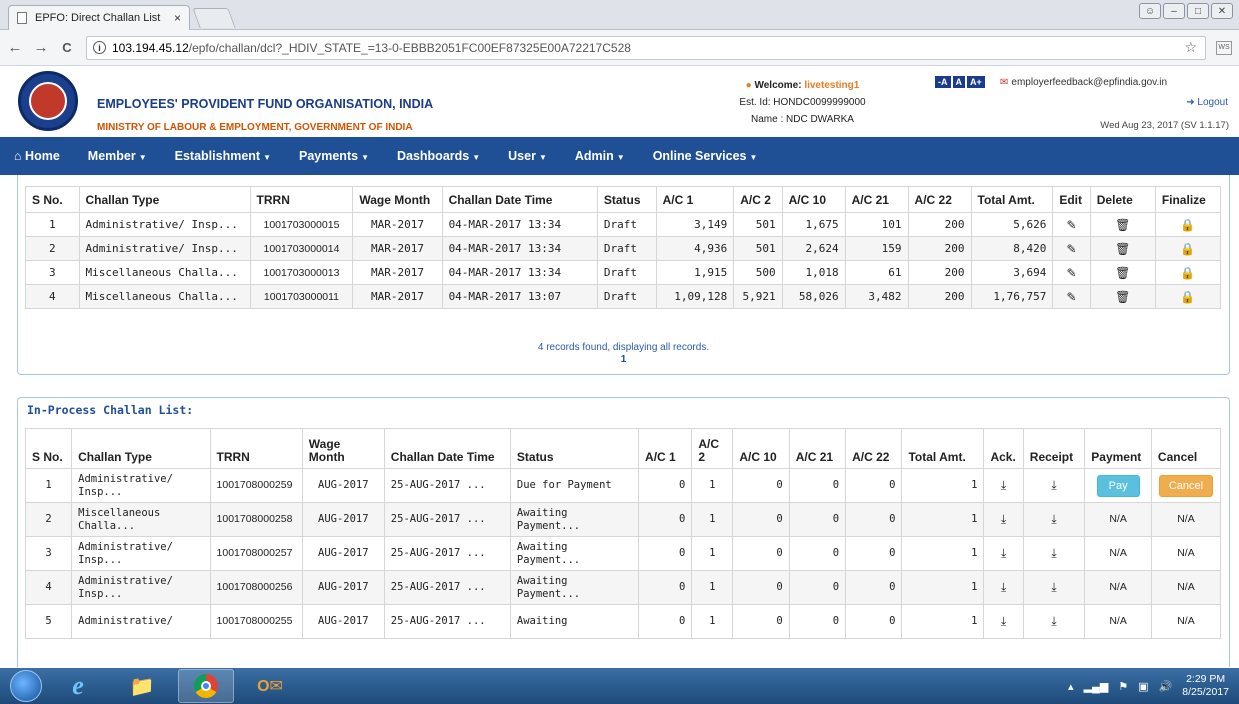 The height and width of the screenshot is (704, 1239). I want to click on col-header: Receipt, so click(1054, 448).